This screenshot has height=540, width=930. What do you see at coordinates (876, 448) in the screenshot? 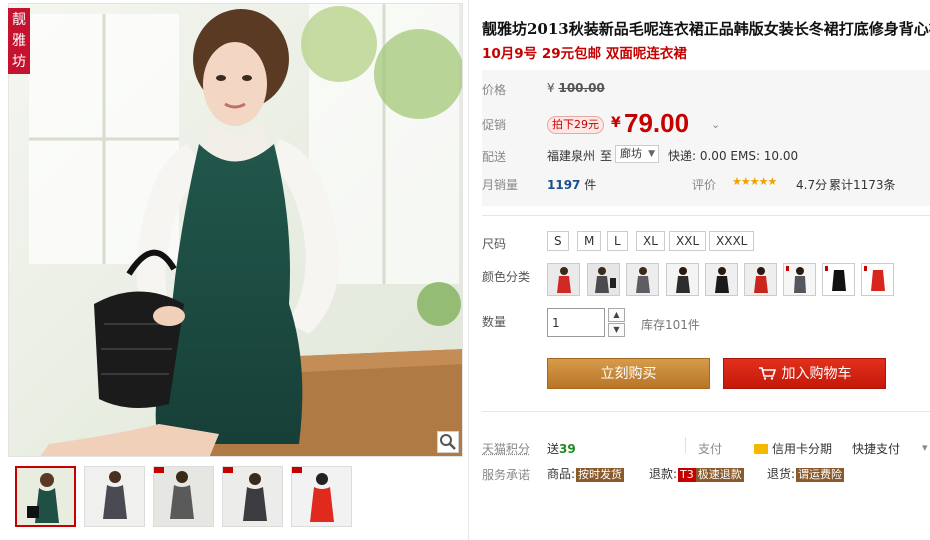
I see `quick-pay: 快捷支付` at bounding box center [876, 448].